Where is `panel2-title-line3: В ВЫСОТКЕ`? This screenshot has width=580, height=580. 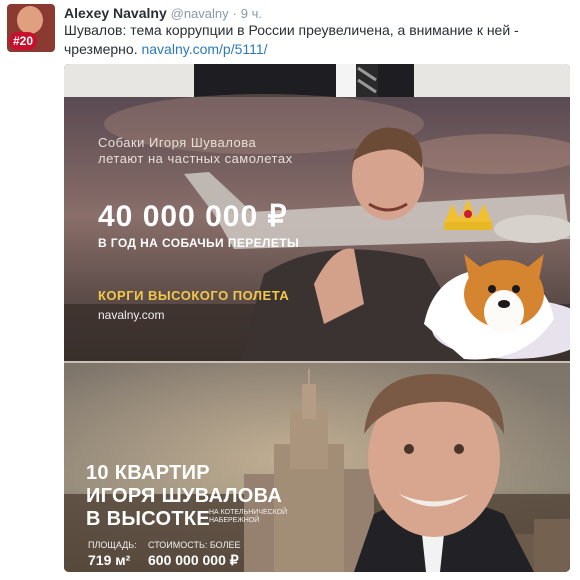 panel2-title-line3: В ВЫСОТКЕ is located at coordinates (148, 519).